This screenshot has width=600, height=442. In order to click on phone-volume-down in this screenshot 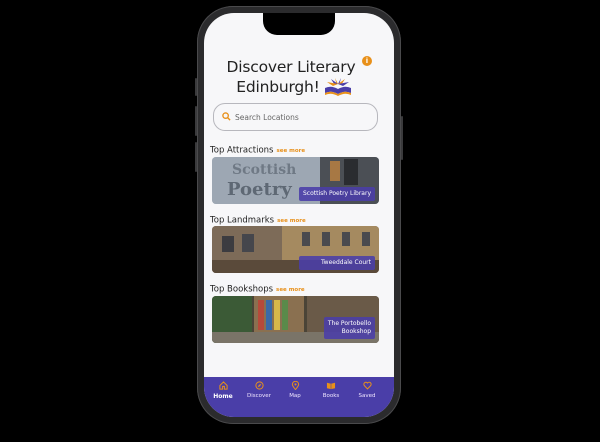, I will do `click(196, 157)`.